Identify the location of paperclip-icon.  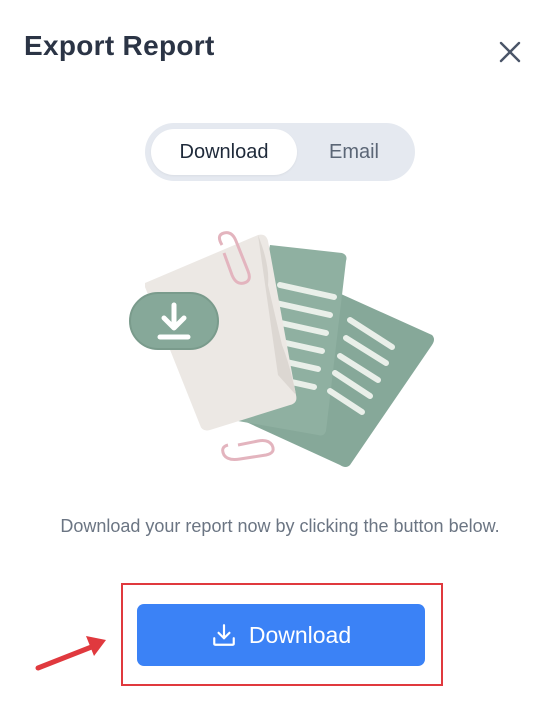
(248, 450).